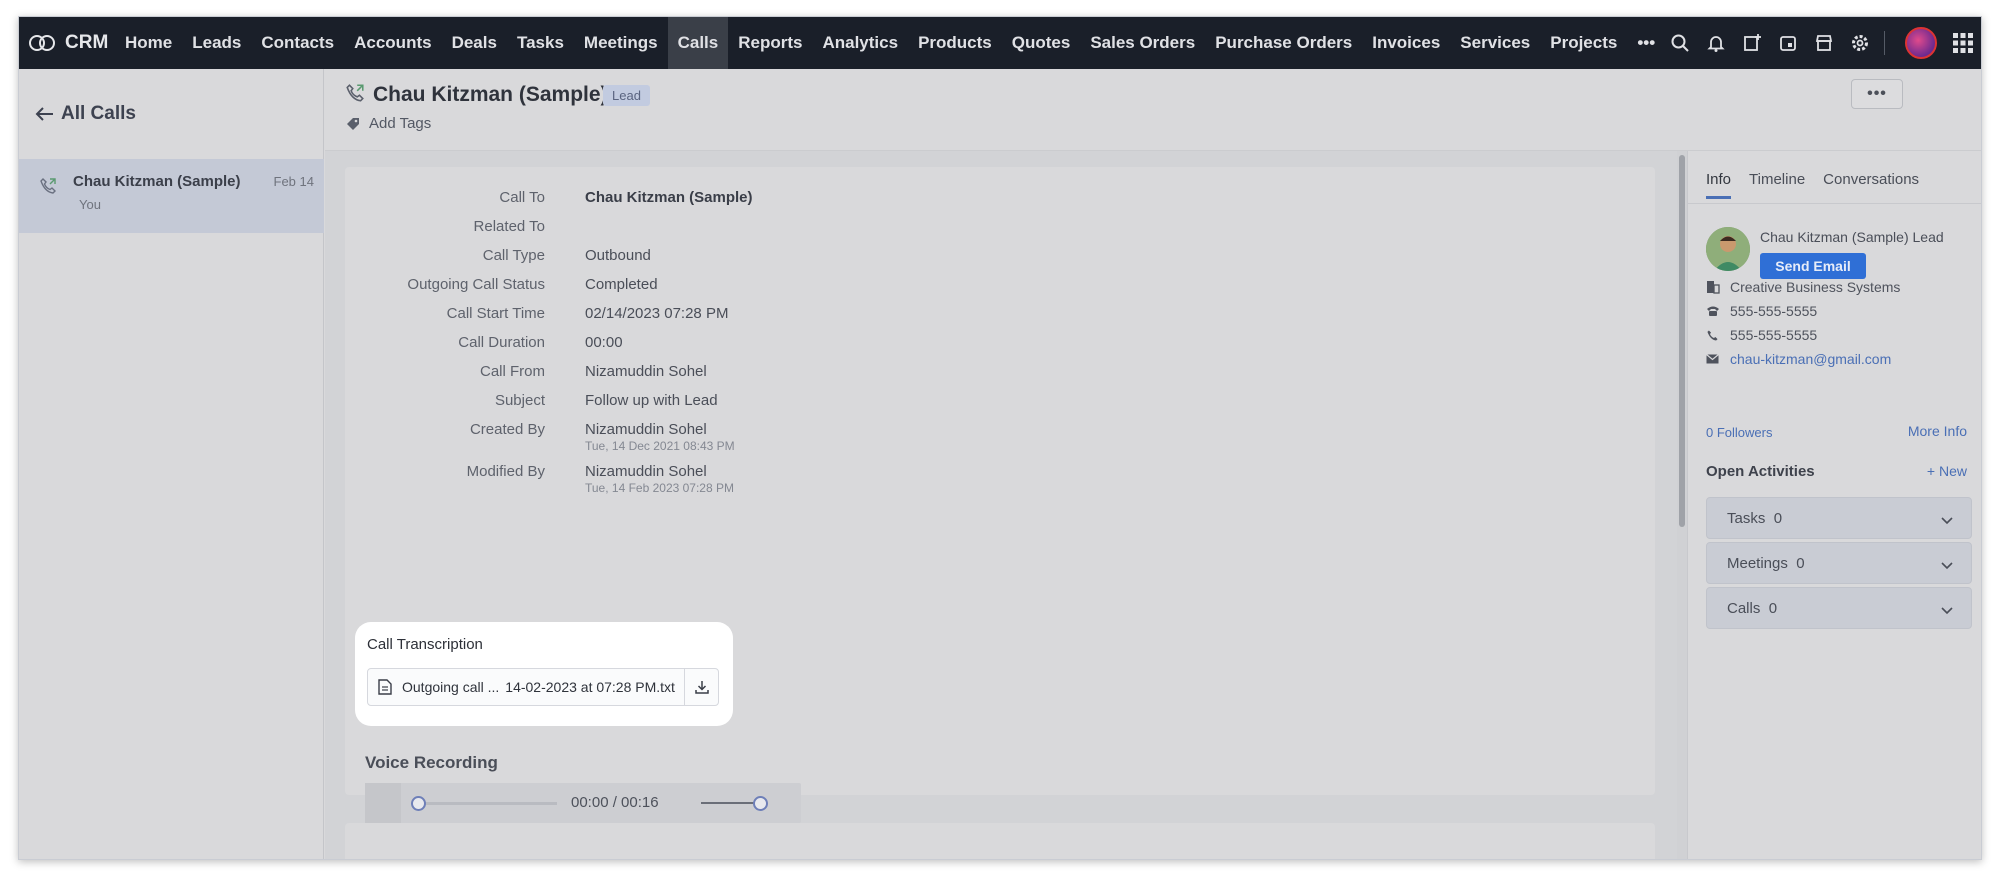 Image resolution: width=2000 pixels, height=876 pixels. I want to click on phone-number: 555-555-5555, so click(1773, 311).